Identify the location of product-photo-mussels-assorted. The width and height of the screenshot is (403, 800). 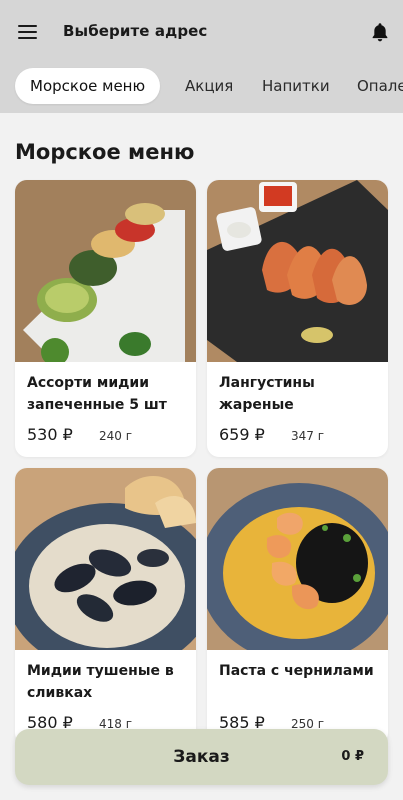
(105, 271).